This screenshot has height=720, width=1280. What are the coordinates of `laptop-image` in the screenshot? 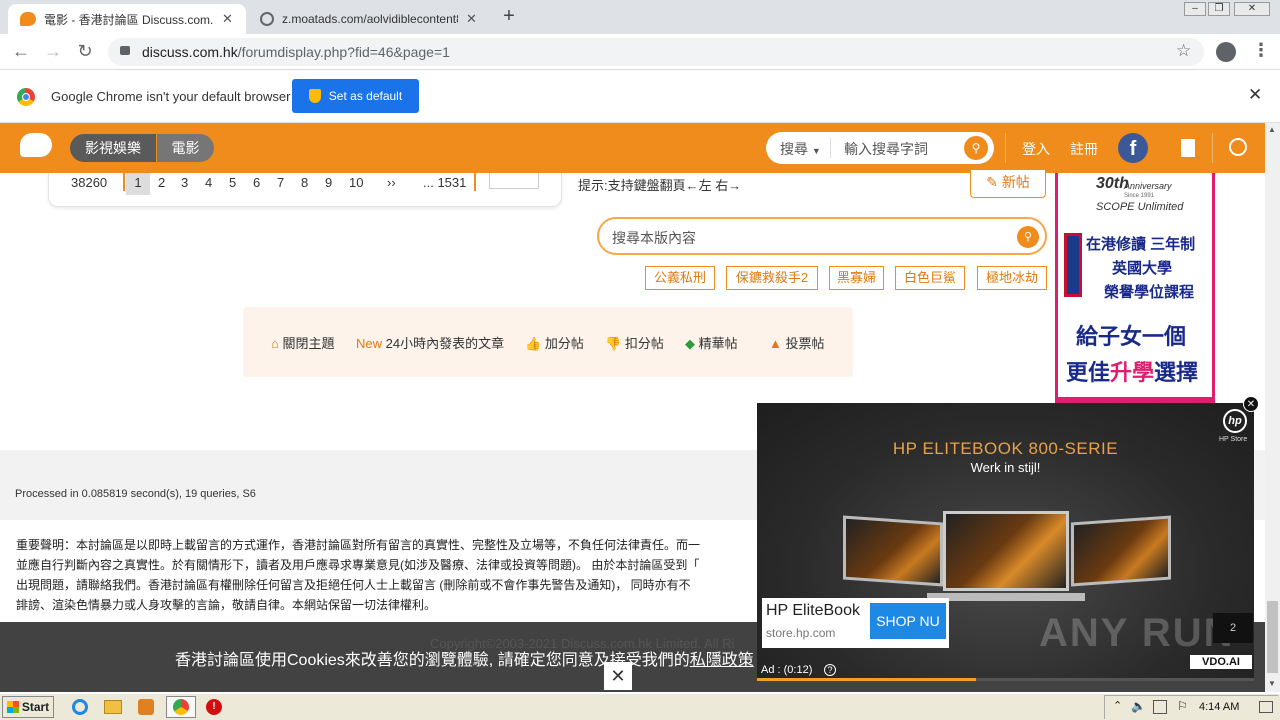 It's located at (893, 551).